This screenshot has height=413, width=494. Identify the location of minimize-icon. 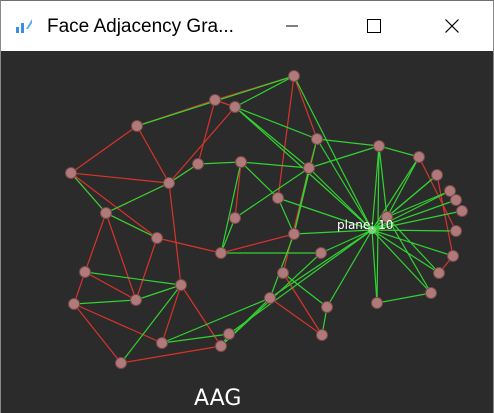
(292, 26).